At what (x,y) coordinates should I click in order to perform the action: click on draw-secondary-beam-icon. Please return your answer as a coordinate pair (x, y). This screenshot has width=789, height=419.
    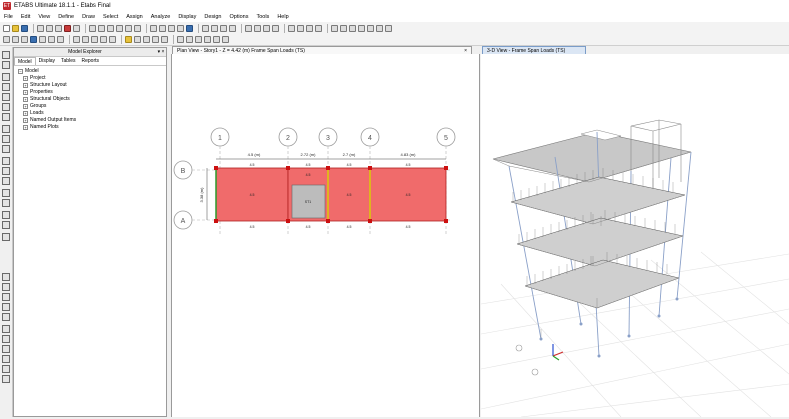
    Looking at the image, I should click on (6, 107).